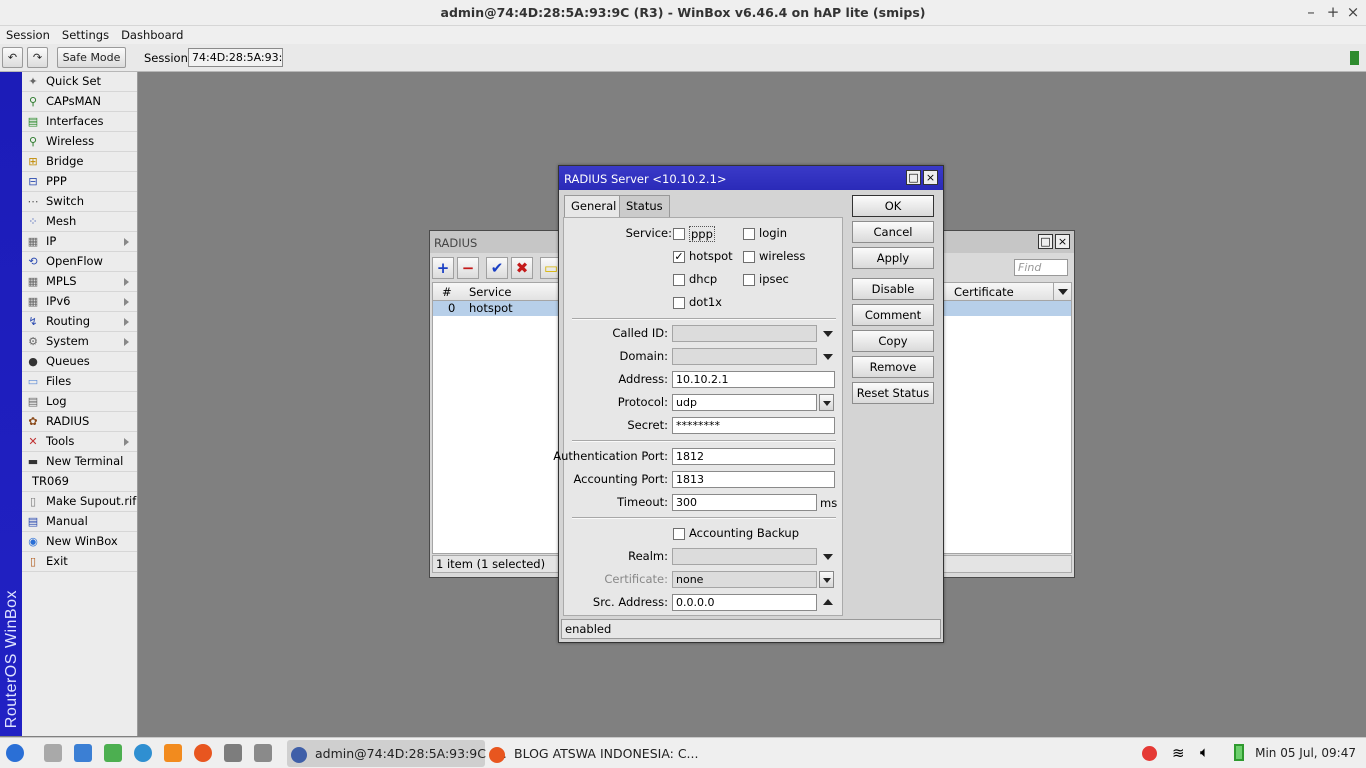 The height and width of the screenshot is (768, 1366). Describe the element at coordinates (79, 462) in the screenshot. I see `sidebar-item-new-terminal: ▬ New Terminal` at that location.